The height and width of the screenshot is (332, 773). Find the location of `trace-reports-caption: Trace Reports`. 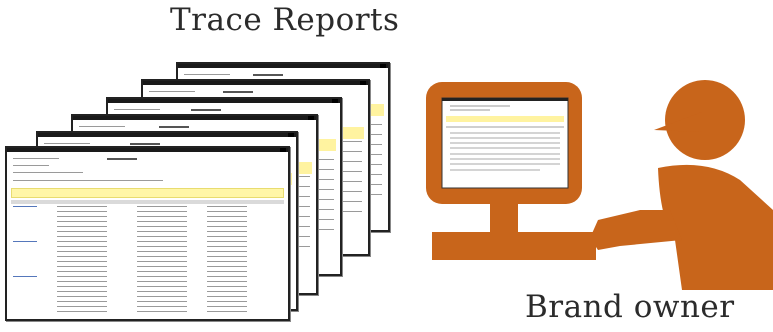

trace-reports-caption: Trace Reports is located at coordinates (285, 20).